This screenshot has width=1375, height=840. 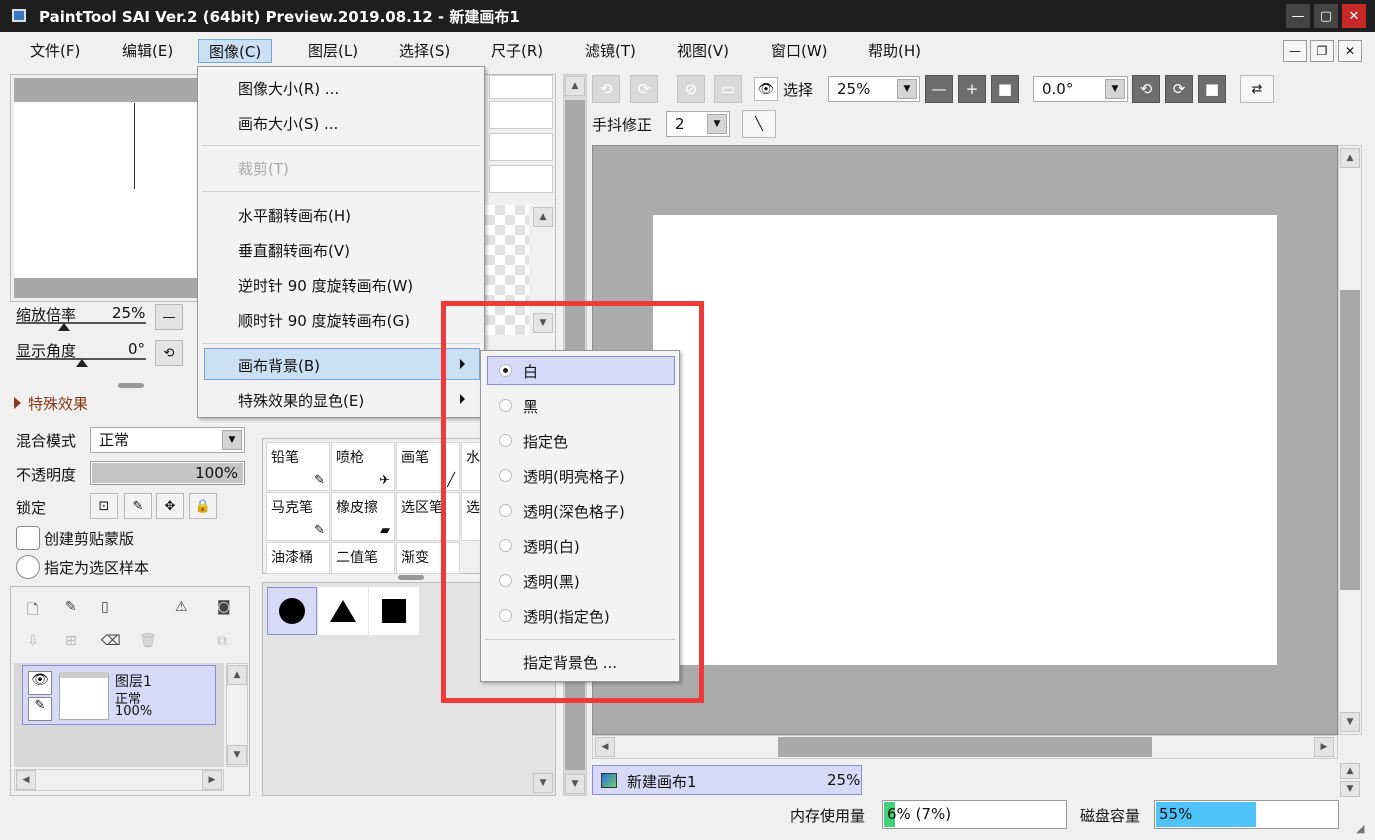 What do you see at coordinates (333, 51) in the screenshot?
I see `menu-layer: 图层(L)` at bounding box center [333, 51].